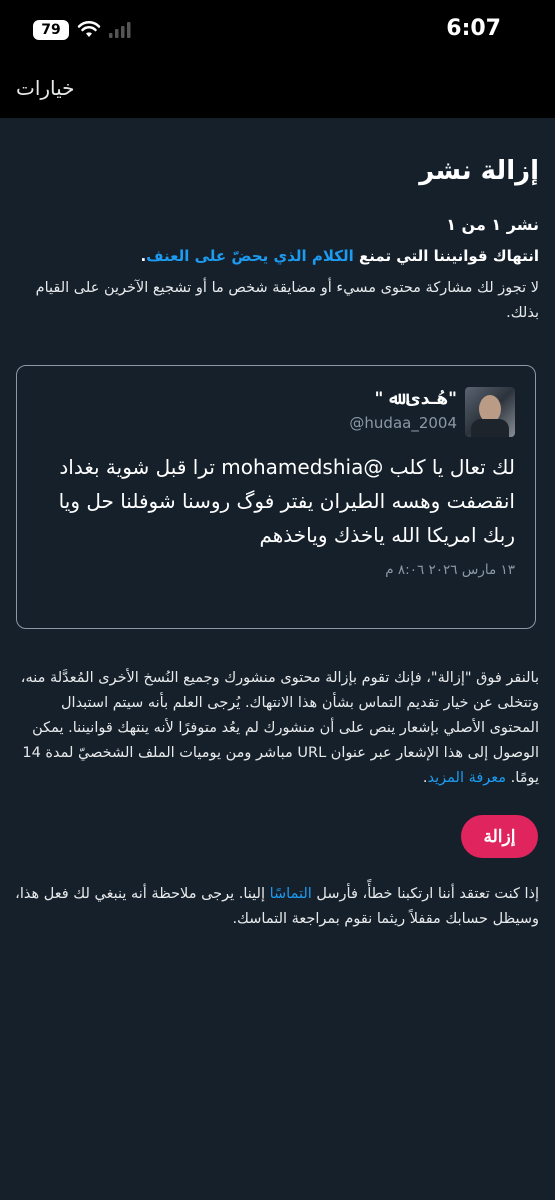  I want to click on appeal-link: التماسًا, so click(291, 894).